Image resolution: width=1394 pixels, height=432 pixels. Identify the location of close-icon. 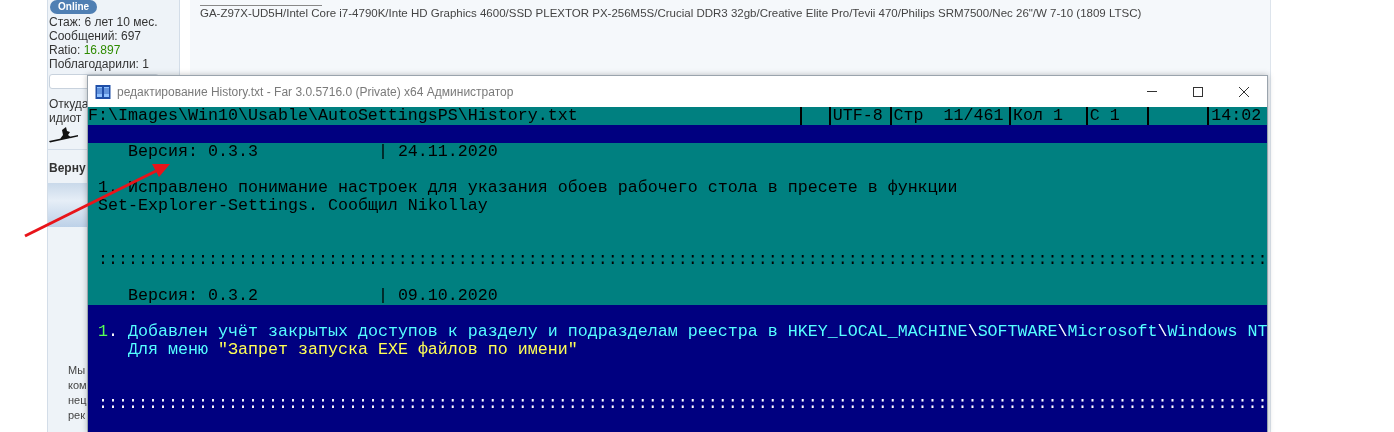
(1244, 91).